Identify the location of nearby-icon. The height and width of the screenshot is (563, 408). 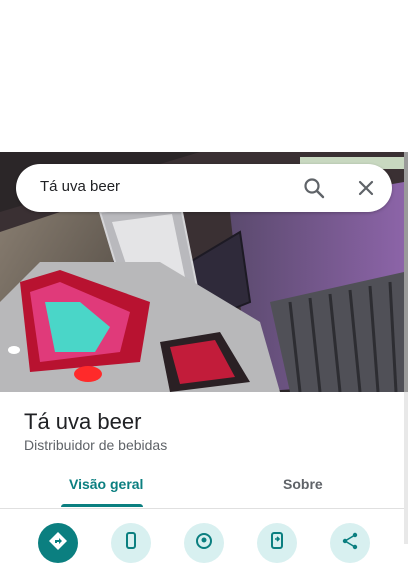
(204, 541).